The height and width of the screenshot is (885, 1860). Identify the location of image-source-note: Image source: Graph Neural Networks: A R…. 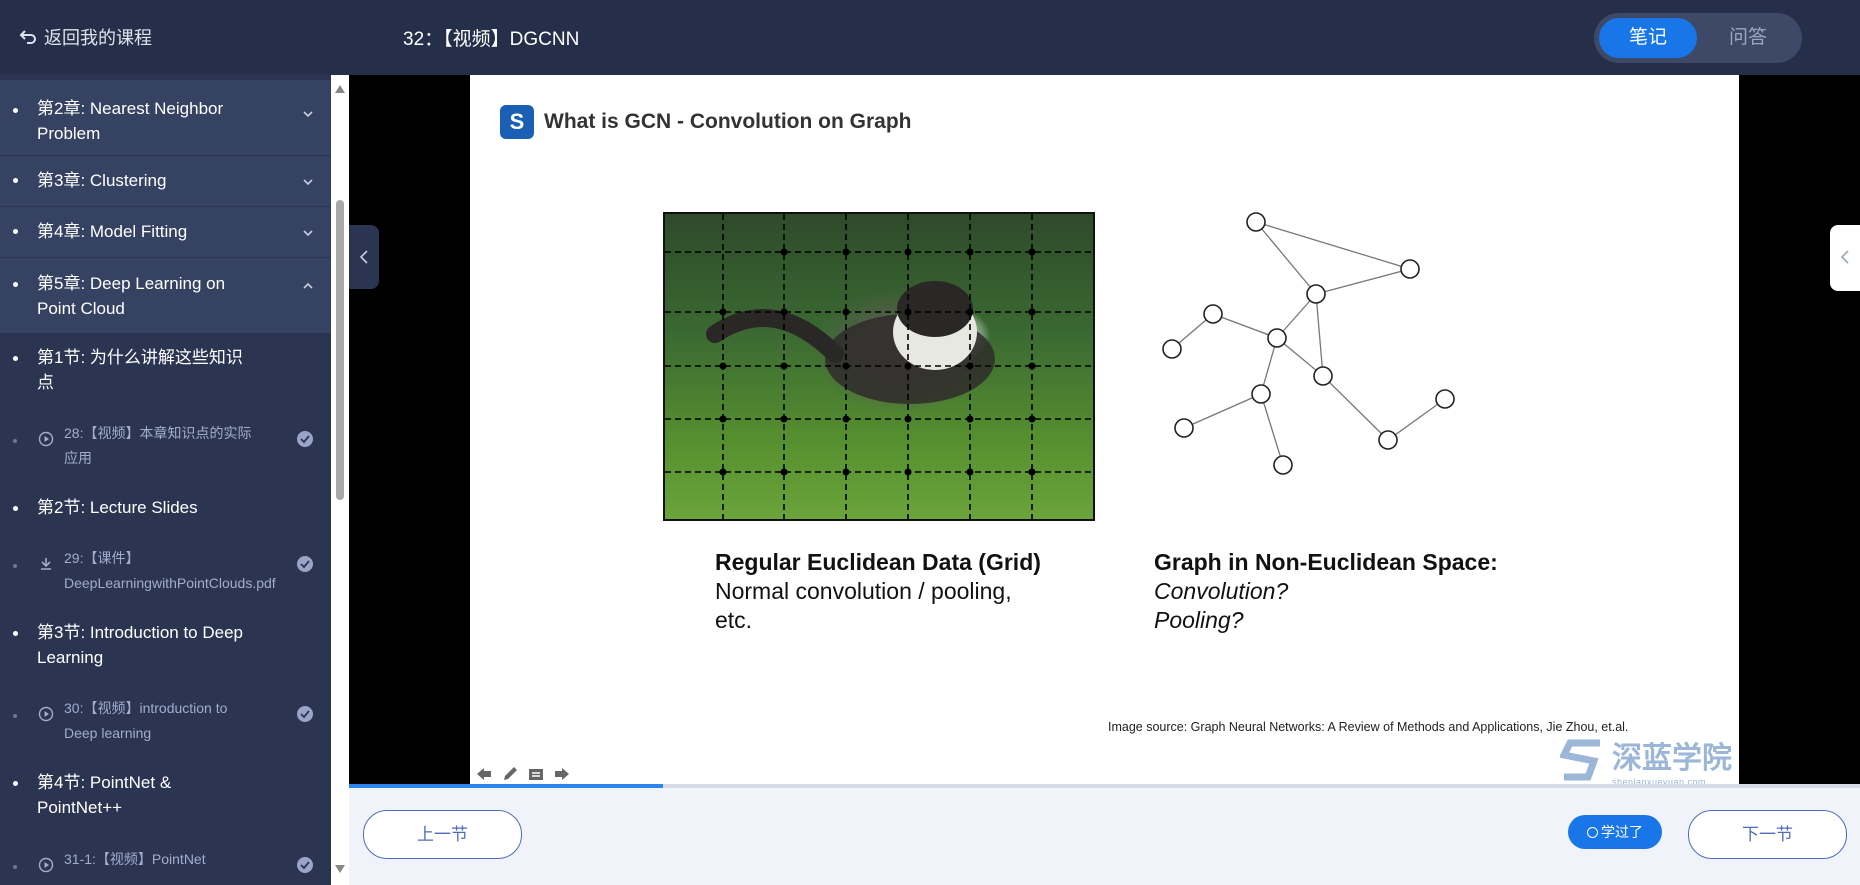
(1368, 727).